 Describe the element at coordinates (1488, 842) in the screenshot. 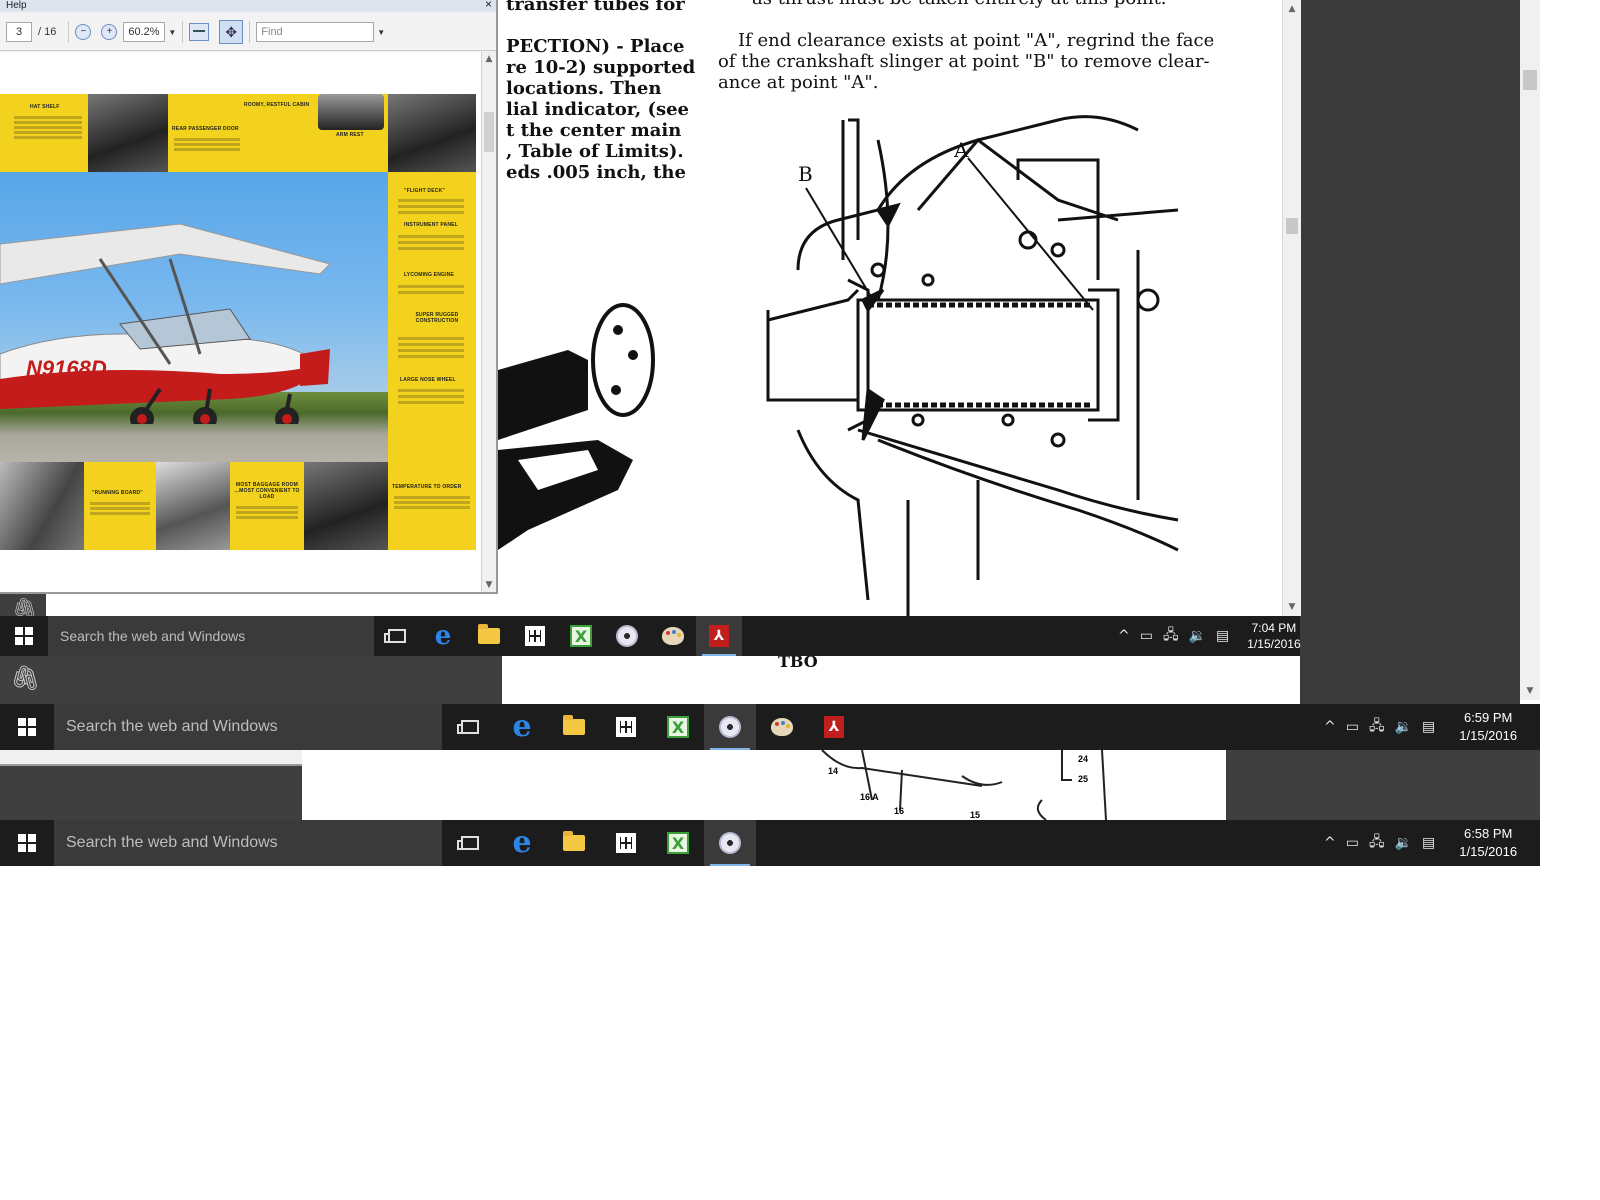

I see `clock: 6:58 PM 1/15/2016` at that location.